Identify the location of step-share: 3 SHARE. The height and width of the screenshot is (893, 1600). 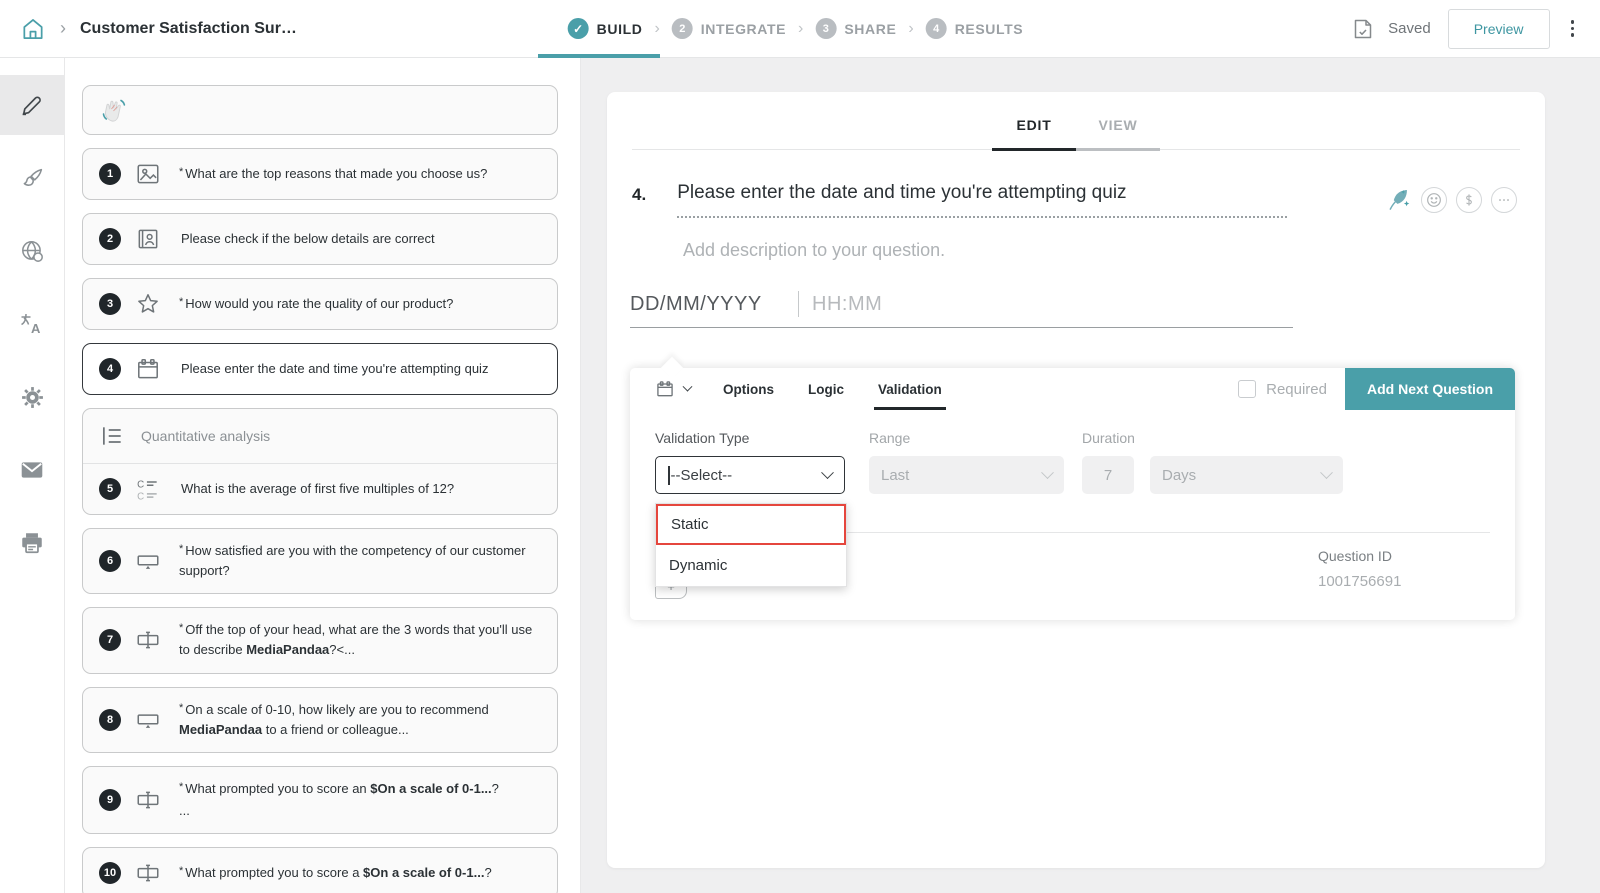
(855, 28).